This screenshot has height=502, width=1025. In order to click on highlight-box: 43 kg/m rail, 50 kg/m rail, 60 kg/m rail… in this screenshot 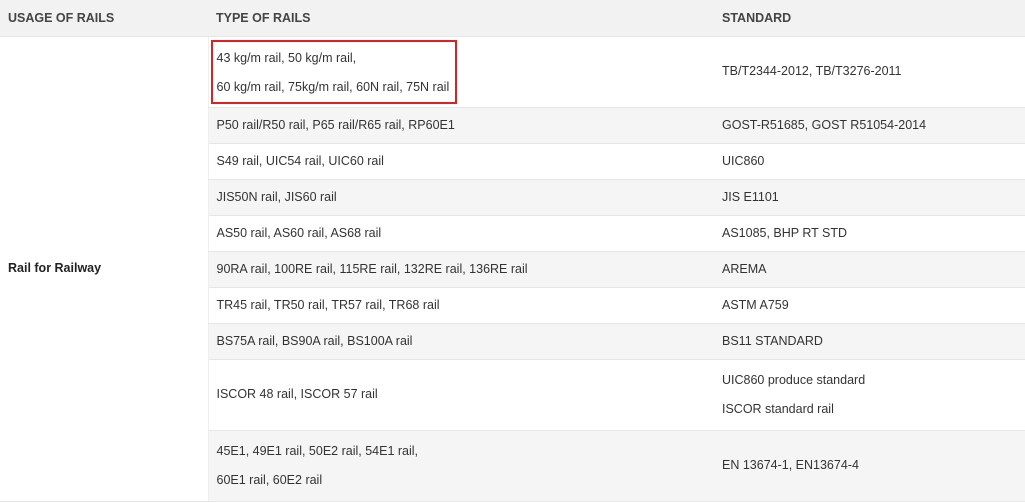, I will do `click(334, 71)`.